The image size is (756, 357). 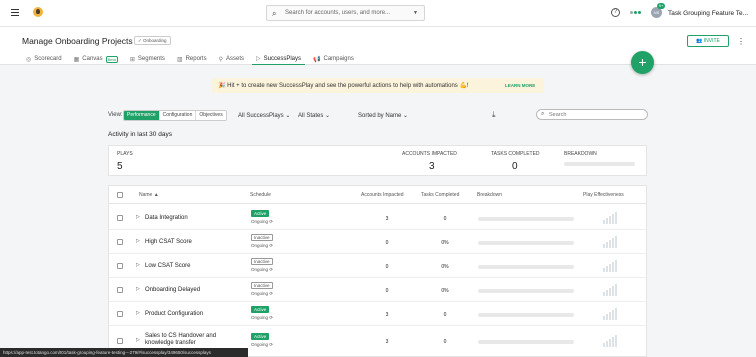 I want to click on accounts-impacted: 3, so click(x=387, y=219).